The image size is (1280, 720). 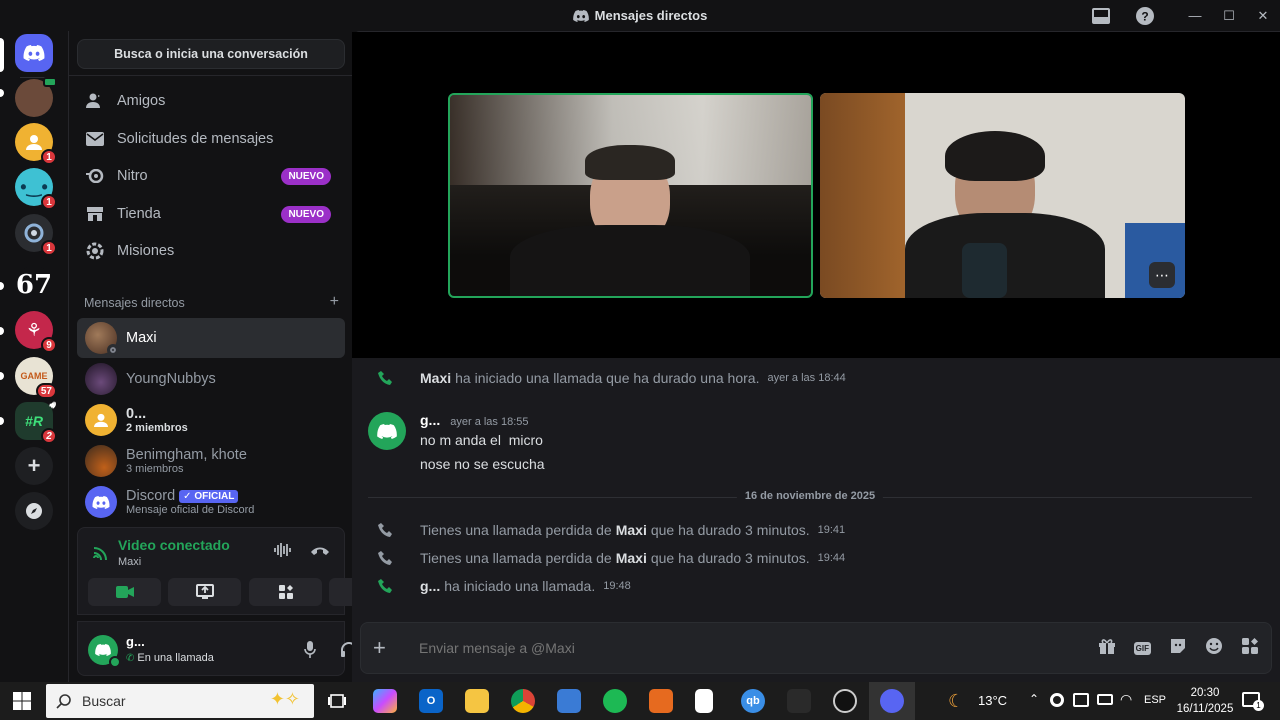 I want to click on server-emoji: •‿• 1, so click(x=36, y=189).